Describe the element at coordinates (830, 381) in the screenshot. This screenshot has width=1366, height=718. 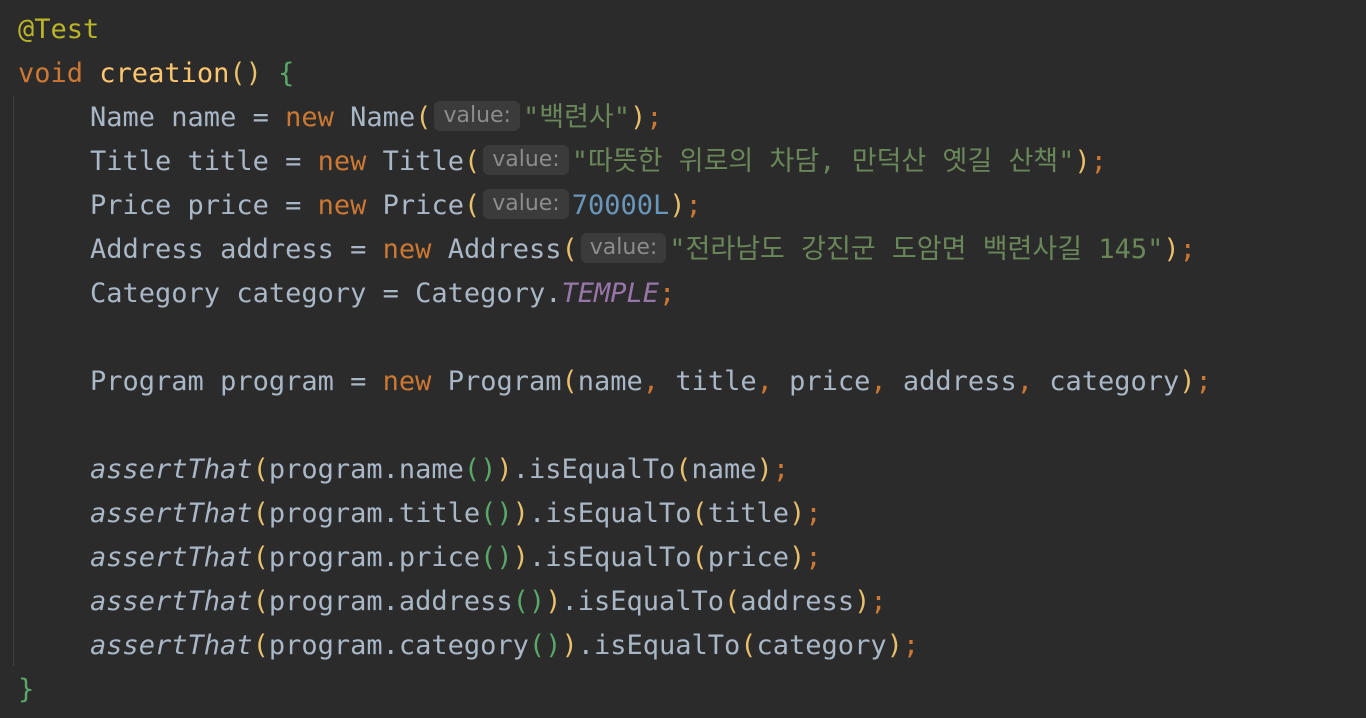
I see `arg-price: price` at that location.